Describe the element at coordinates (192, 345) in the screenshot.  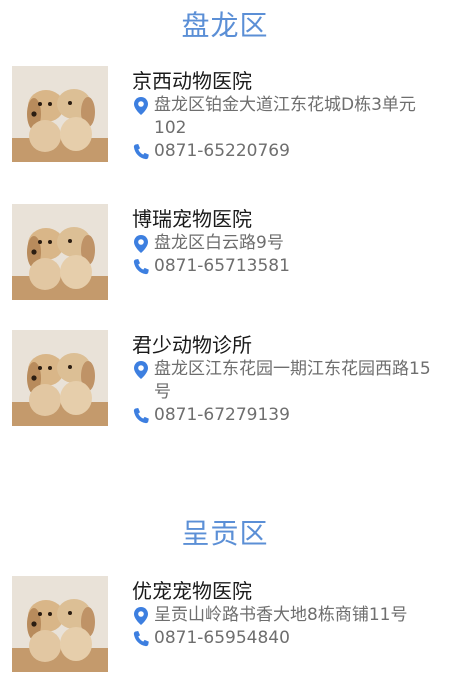
I see `clinic-name: 君少动物诊所` at that location.